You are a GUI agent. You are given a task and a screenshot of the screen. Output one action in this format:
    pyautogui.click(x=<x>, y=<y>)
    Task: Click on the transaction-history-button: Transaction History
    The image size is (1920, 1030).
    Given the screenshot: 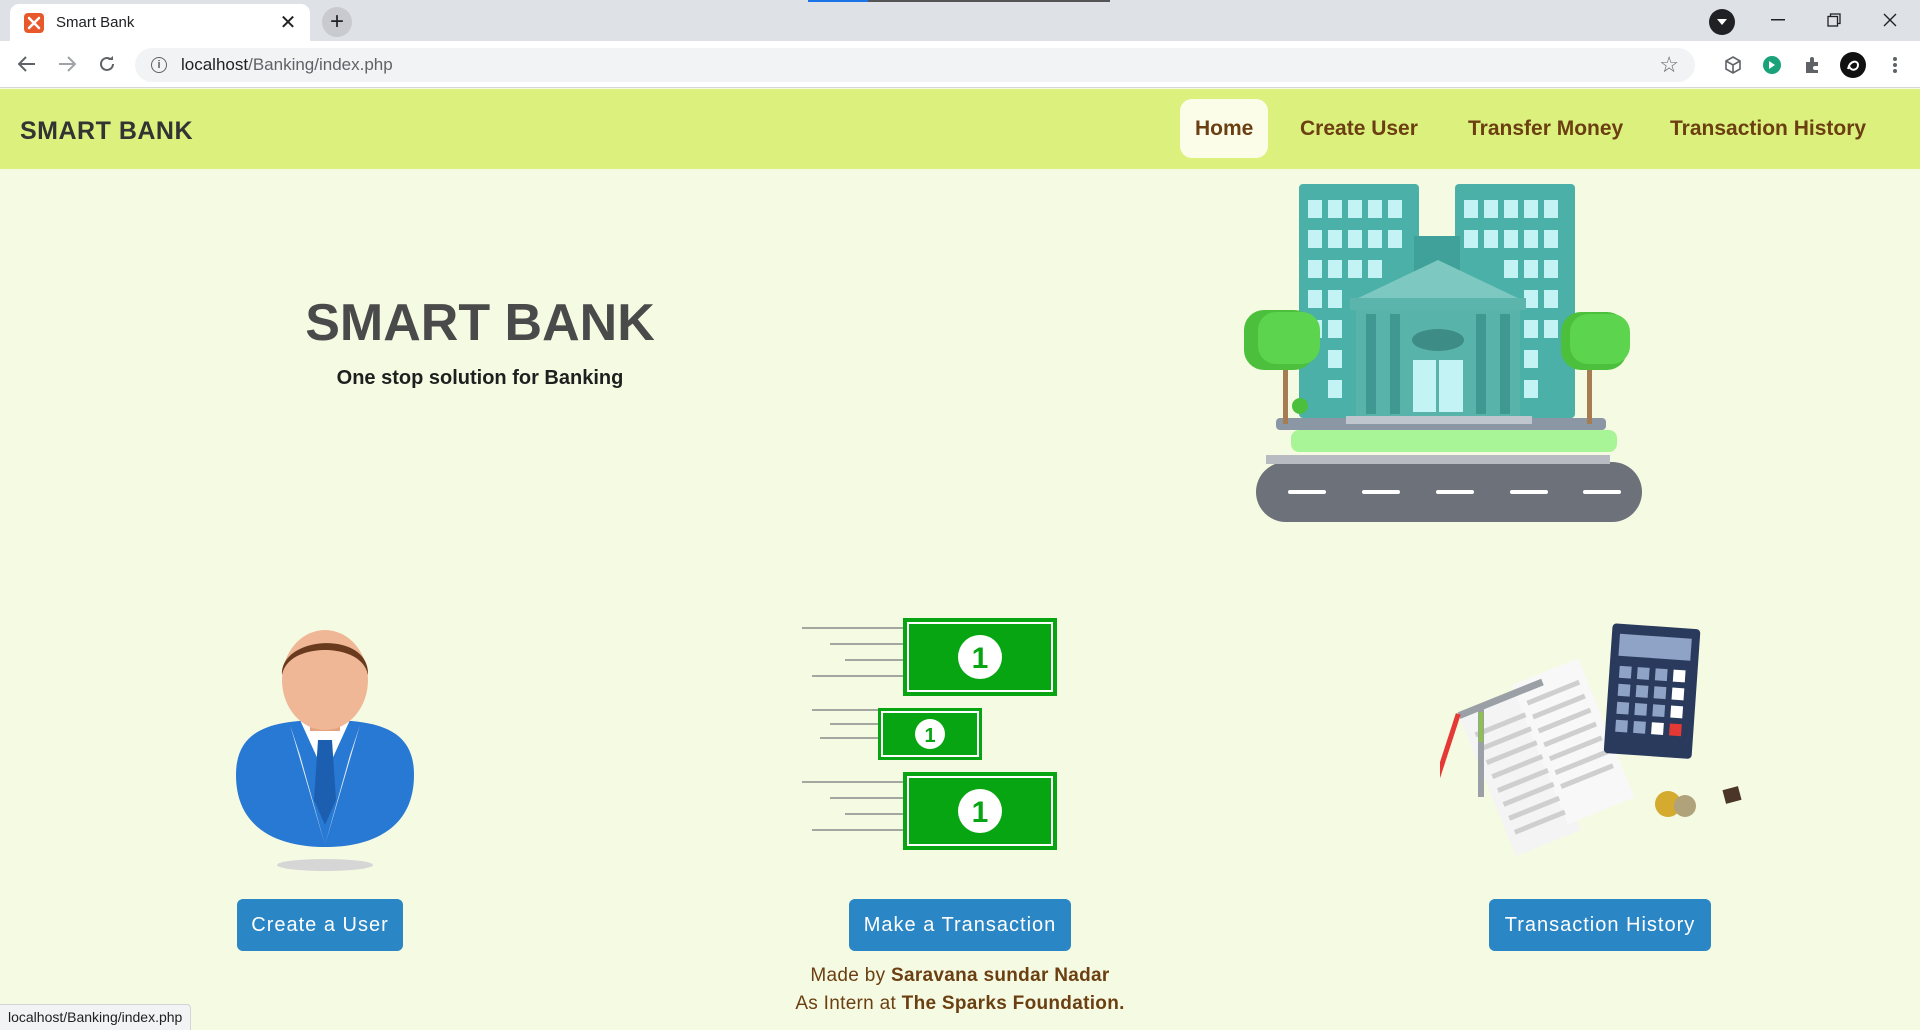 What is the action you would take?
    pyautogui.click(x=1600, y=925)
    